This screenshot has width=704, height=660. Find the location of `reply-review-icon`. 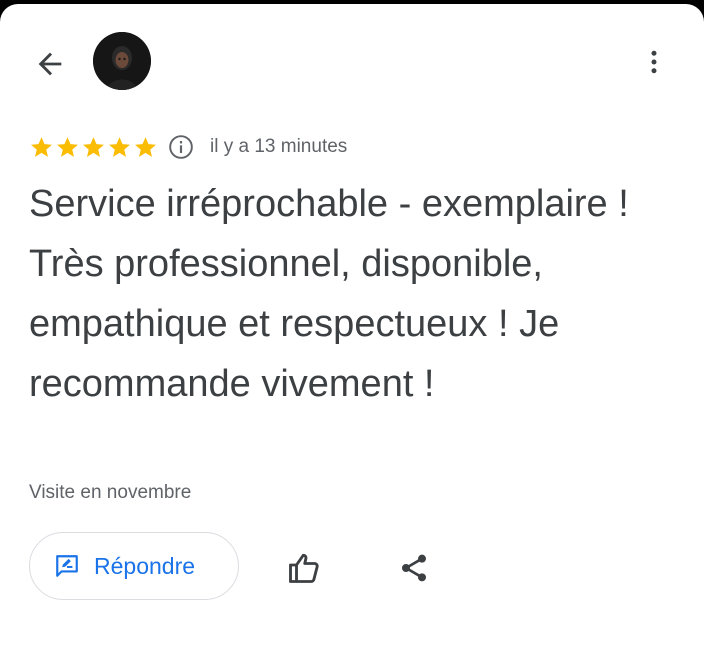

reply-review-icon is located at coordinates (67, 566).